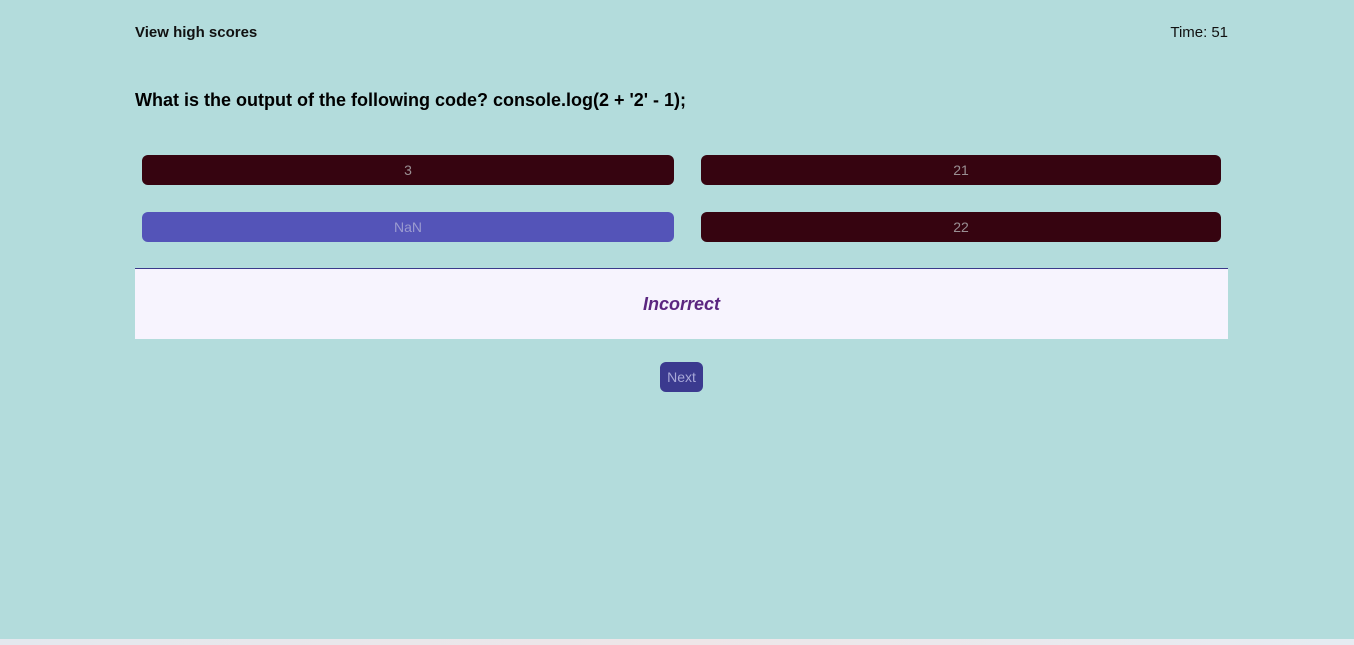 Image resolution: width=1354 pixels, height=645 pixels. What do you see at coordinates (408, 227) in the screenshot?
I see `answer-choice-3: NaN` at bounding box center [408, 227].